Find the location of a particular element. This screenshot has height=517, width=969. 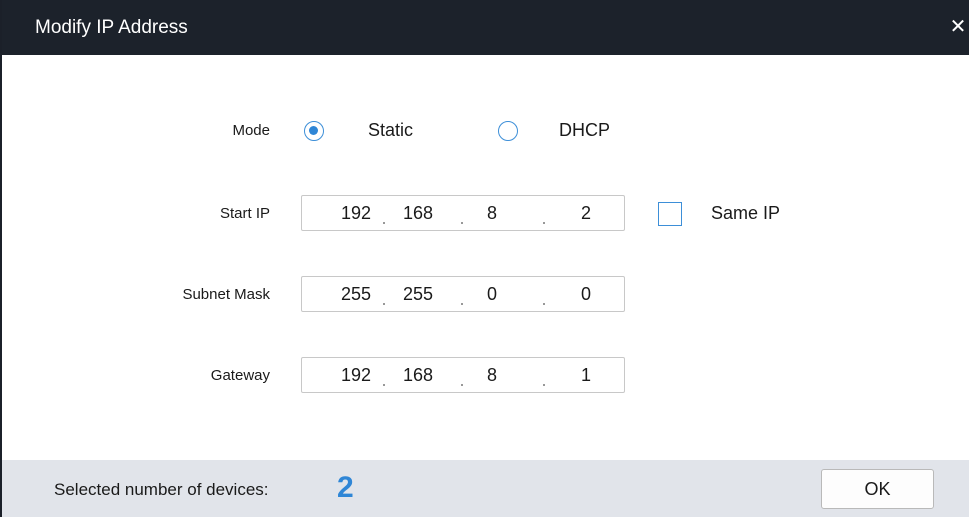

start-ip-octet-3: 8 is located at coordinates (492, 213).